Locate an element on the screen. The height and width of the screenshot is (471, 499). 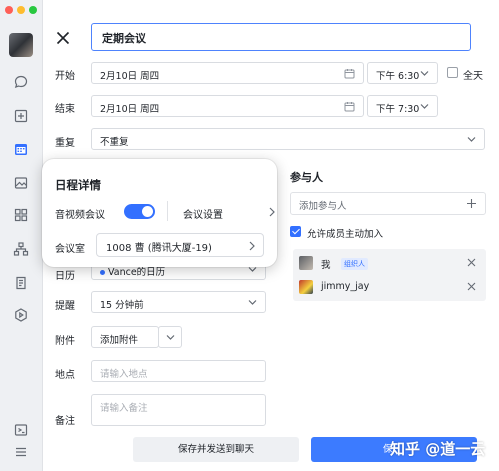
start-time-value: 下午 6:30 is located at coordinates (398, 76).